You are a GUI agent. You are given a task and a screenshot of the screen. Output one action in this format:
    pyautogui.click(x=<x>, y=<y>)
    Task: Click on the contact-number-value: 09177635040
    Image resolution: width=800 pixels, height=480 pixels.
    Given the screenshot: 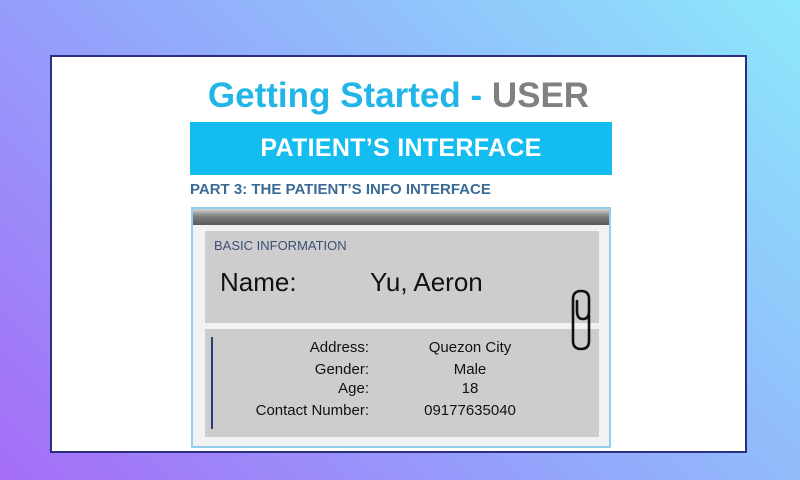 What is the action you would take?
    pyautogui.click(x=470, y=410)
    